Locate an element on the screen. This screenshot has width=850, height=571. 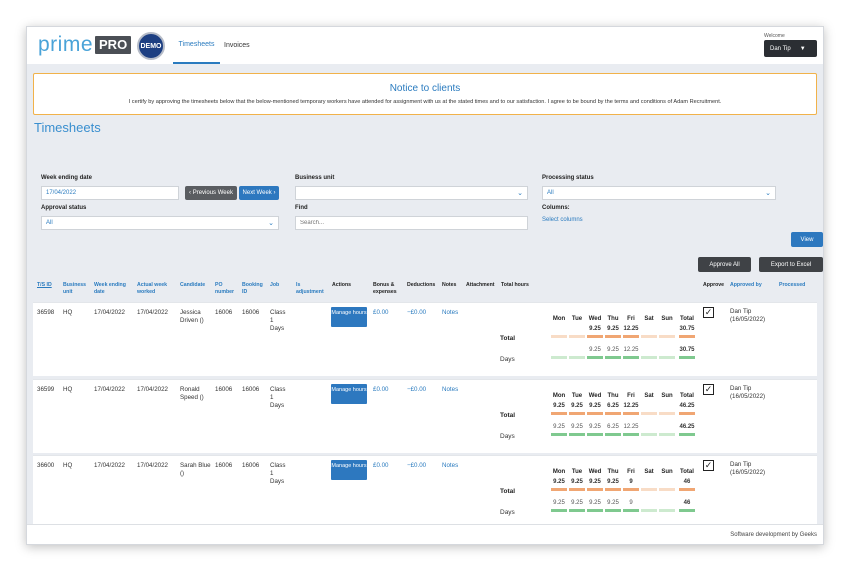
col-booking-id: Booking ID is located at coordinates (253, 289).